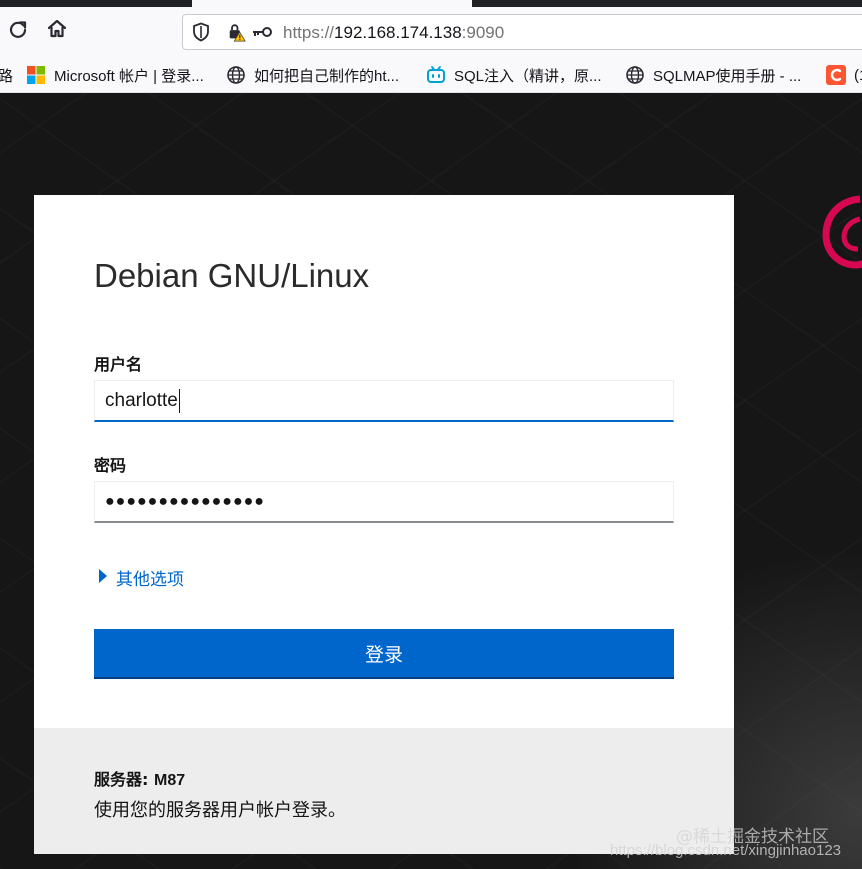 This screenshot has width=862, height=869. I want to click on bookmark-label: 路, so click(7, 76).